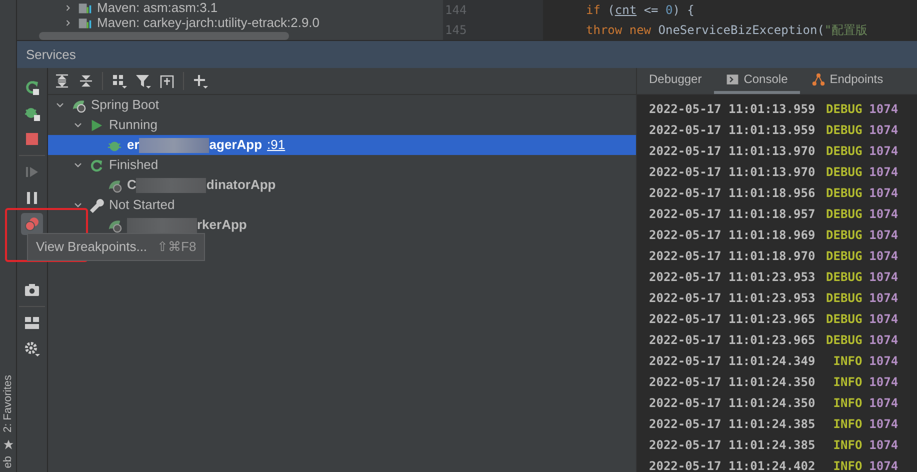 This screenshot has width=917, height=472. Describe the element at coordinates (732, 256) in the screenshot. I see `log-timestamp: 2022-05-17 11:01:18.970` at that location.